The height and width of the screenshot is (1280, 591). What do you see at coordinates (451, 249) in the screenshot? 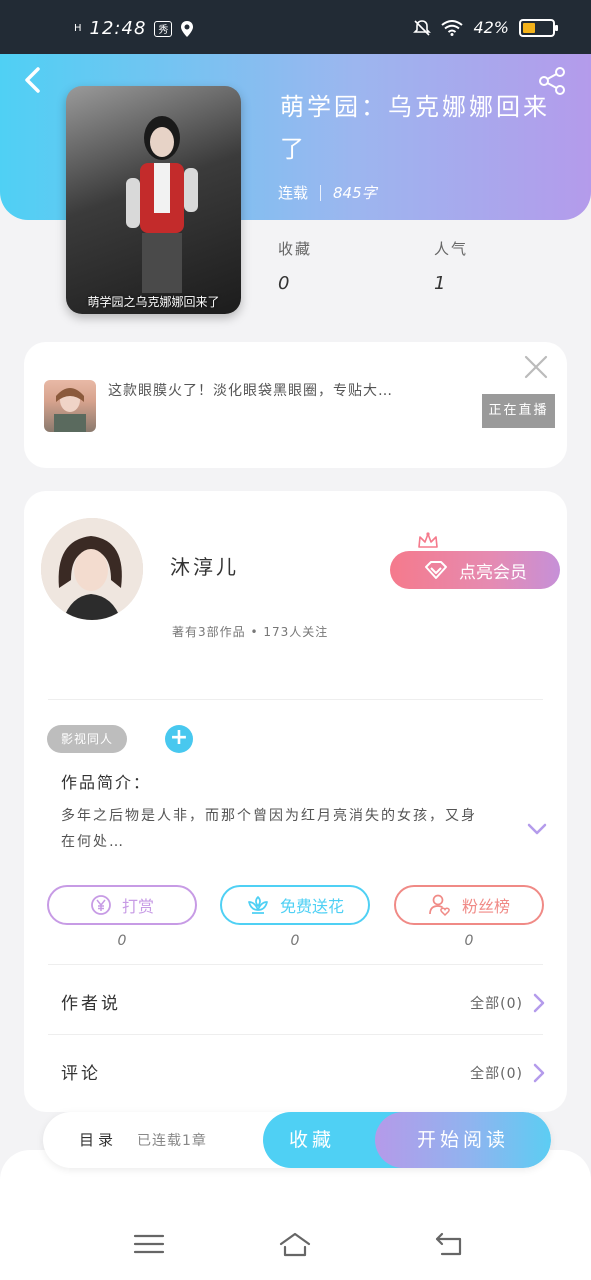
I see `stat-label: 人气` at bounding box center [451, 249].